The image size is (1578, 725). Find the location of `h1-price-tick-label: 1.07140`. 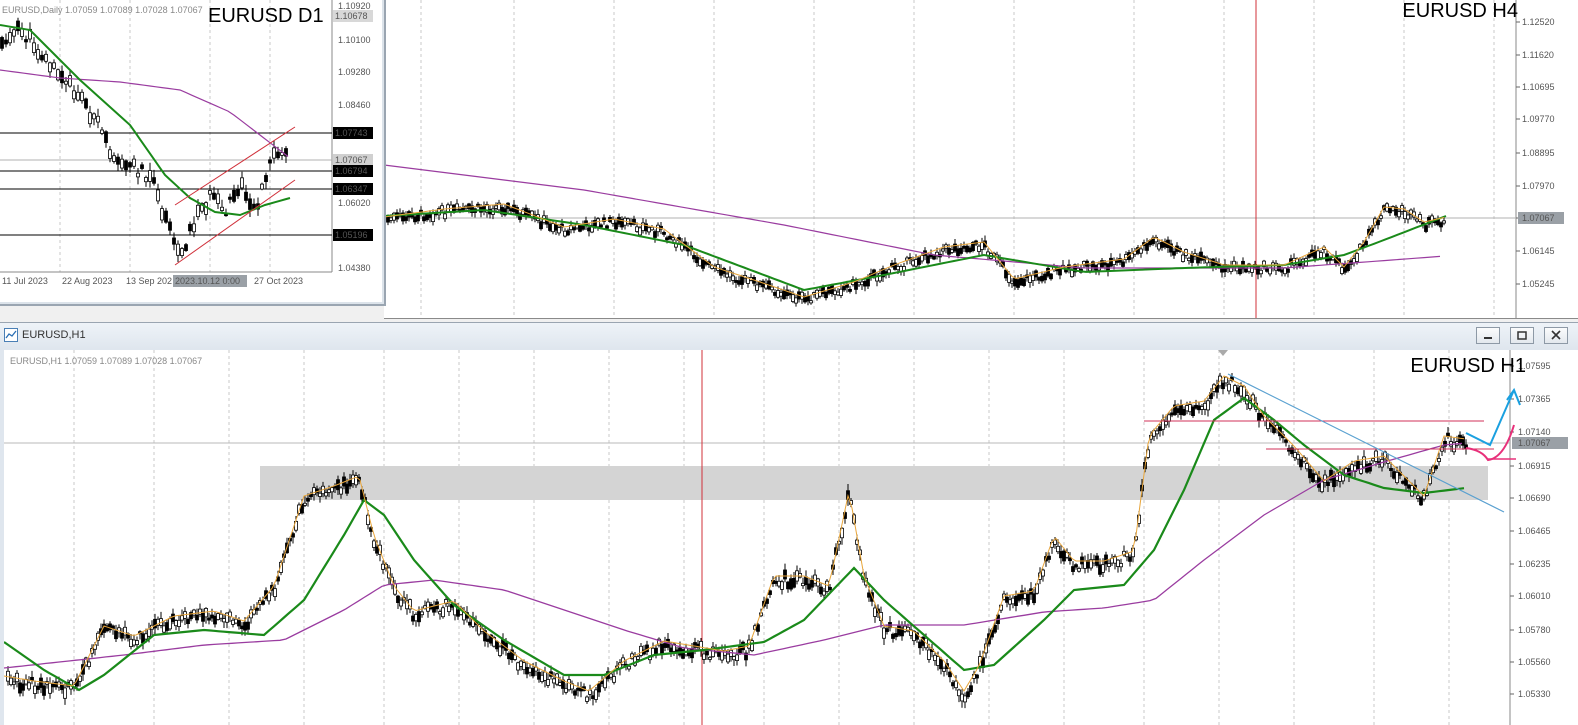

h1-price-tick-label: 1.07140 is located at coordinates (1534, 432).